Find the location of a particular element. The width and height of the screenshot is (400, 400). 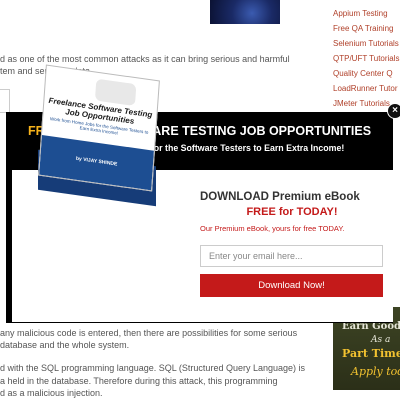

sidebar-link-quality-center: Quality Center Q is located at coordinates (366, 73).